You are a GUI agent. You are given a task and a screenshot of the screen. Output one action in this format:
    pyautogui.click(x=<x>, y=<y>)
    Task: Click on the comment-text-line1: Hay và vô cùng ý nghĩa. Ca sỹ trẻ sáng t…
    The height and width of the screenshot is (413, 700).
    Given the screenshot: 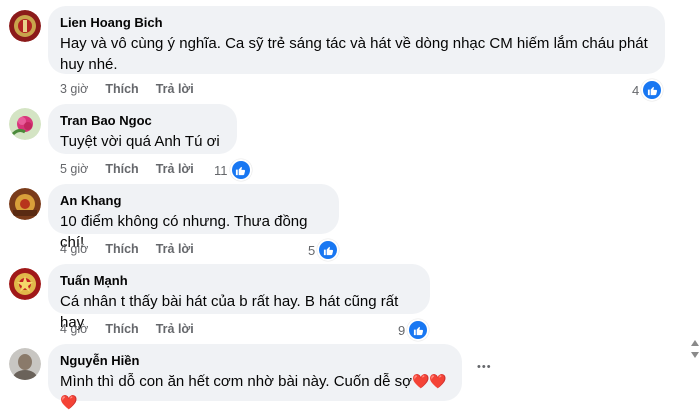 What is the action you would take?
    pyautogui.click(x=354, y=43)
    